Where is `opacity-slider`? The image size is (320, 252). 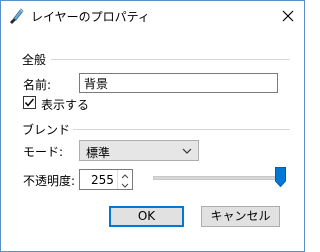 opacity-slider is located at coordinates (217, 178).